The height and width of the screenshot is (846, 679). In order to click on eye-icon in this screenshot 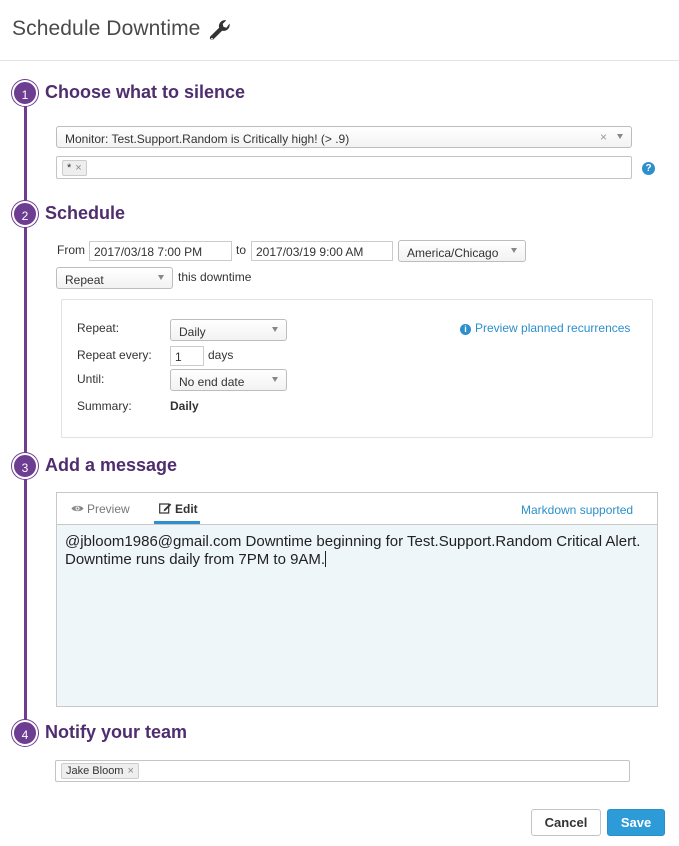, I will do `click(77, 508)`.